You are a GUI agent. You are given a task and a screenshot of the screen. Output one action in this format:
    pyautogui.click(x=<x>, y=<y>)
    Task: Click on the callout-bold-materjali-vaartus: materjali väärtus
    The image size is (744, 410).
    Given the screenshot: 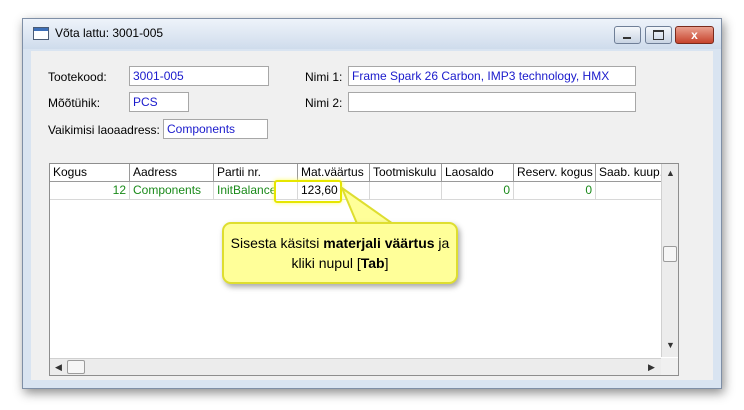 What is the action you would take?
    pyautogui.click(x=379, y=243)
    